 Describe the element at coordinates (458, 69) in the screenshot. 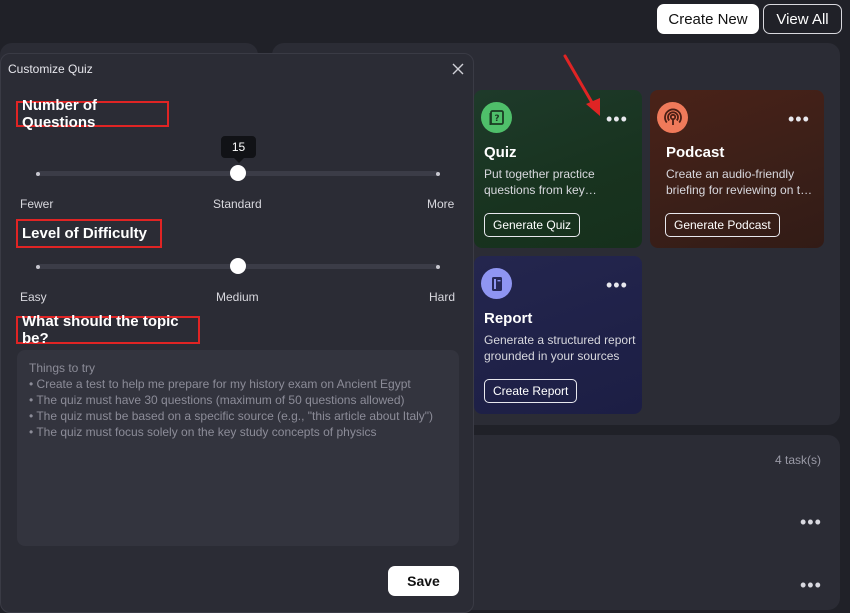

I see `close-icon` at that location.